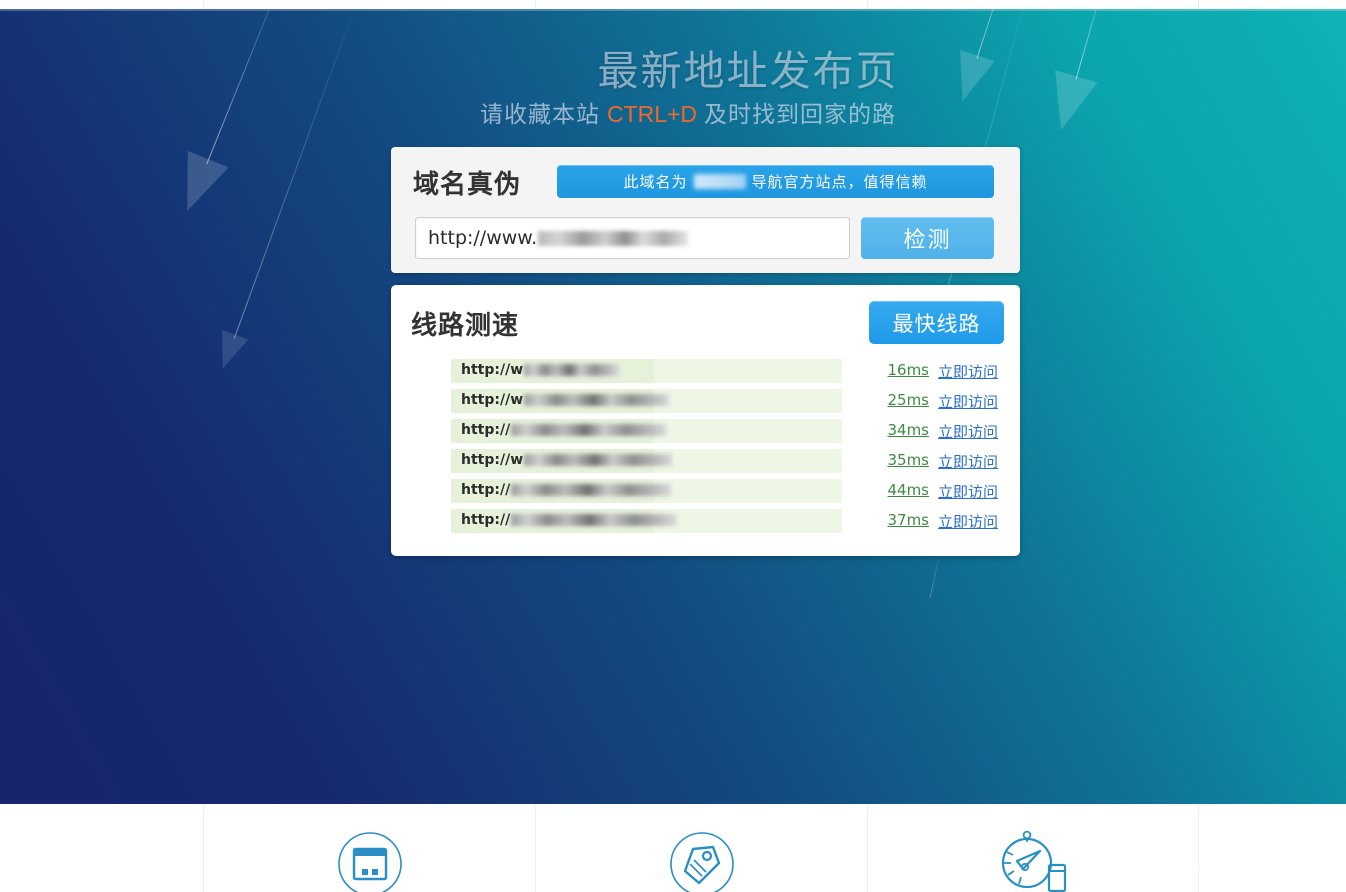 The width and height of the screenshot is (1346, 892). What do you see at coordinates (905, 370) in the screenshot?
I see `latency-value: 16ms` at bounding box center [905, 370].